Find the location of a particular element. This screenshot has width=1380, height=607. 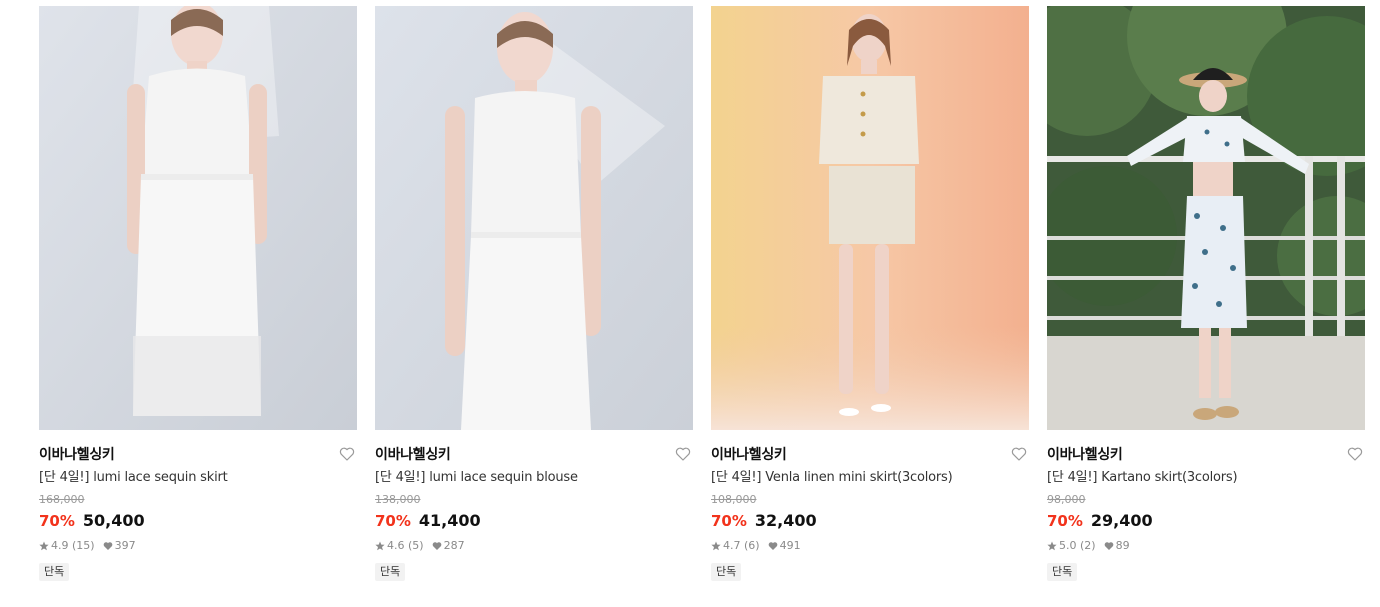

sale-price: 32,400 is located at coordinates (785, 520).